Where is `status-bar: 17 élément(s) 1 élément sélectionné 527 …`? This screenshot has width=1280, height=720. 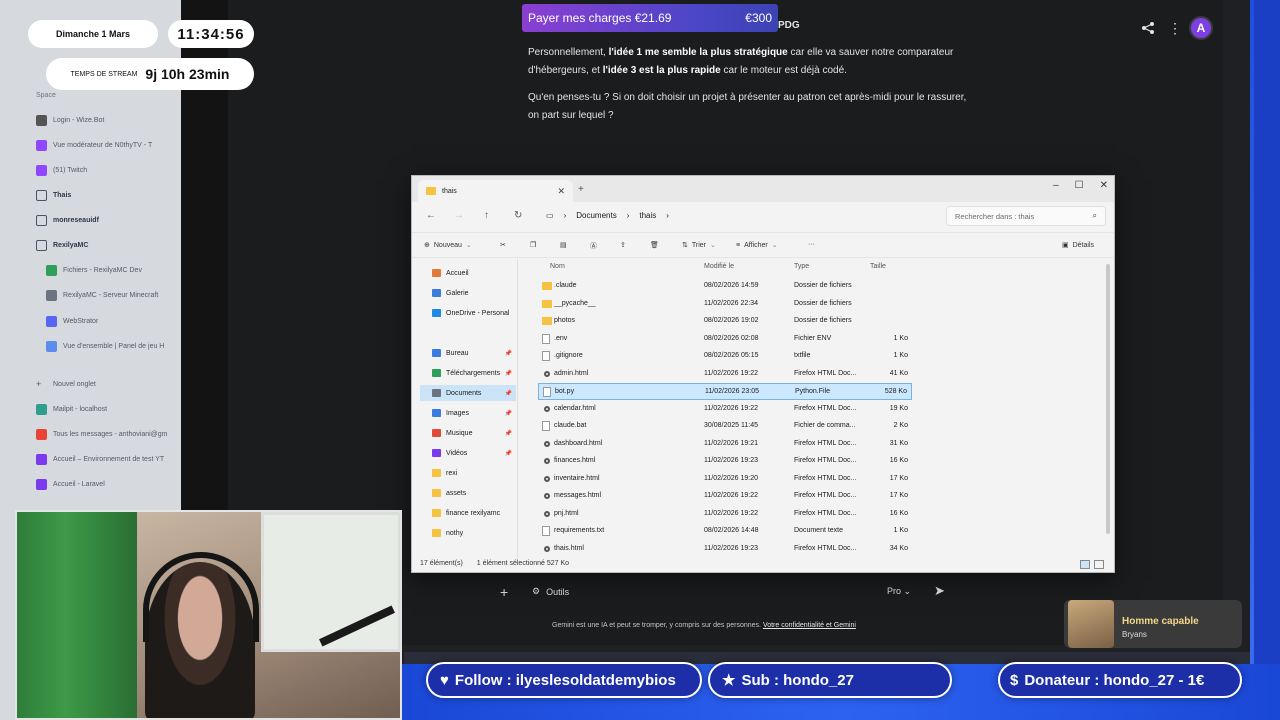 status-bar: 17 élément(s) 1 élément sélectionné 527 … is located at coordinates (494, 563).